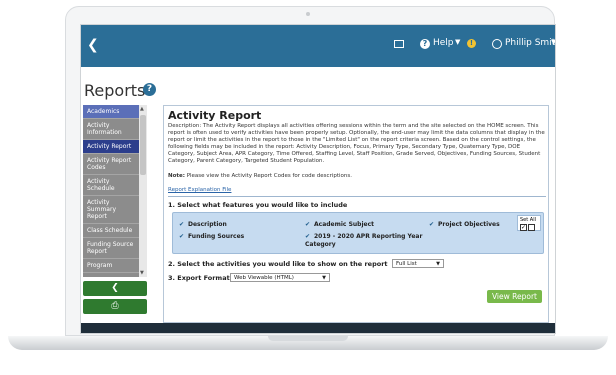 Image resolution: width=616 pixels, height=375 pixels. I want to click on sidebar-item-activity-report-codes: Activity Report Codes, so click(111, 164).